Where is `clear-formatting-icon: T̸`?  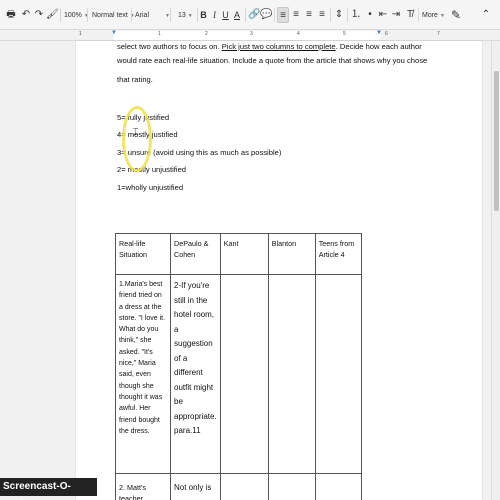 clear-formatting-icon: T̸ is located at coordinates (410, 15).